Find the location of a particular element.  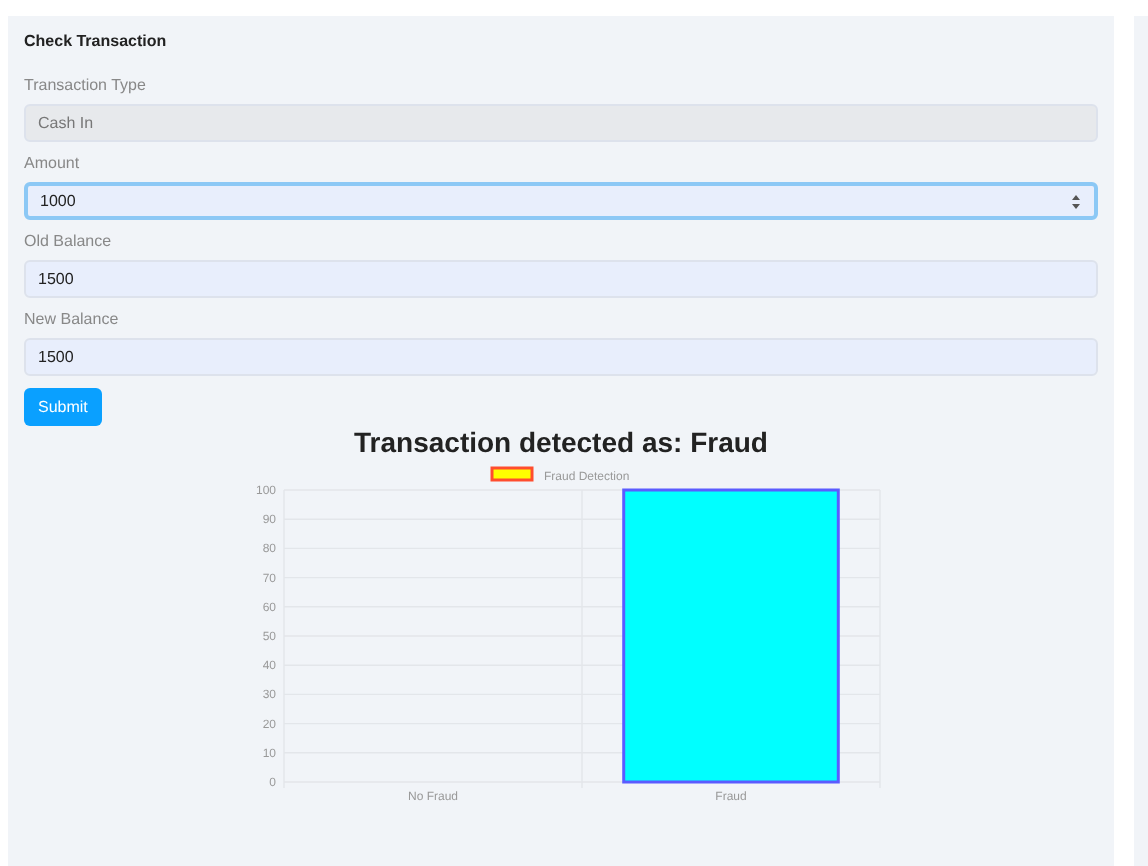

legend-swatch-icon is located at coordinates (512, 474).